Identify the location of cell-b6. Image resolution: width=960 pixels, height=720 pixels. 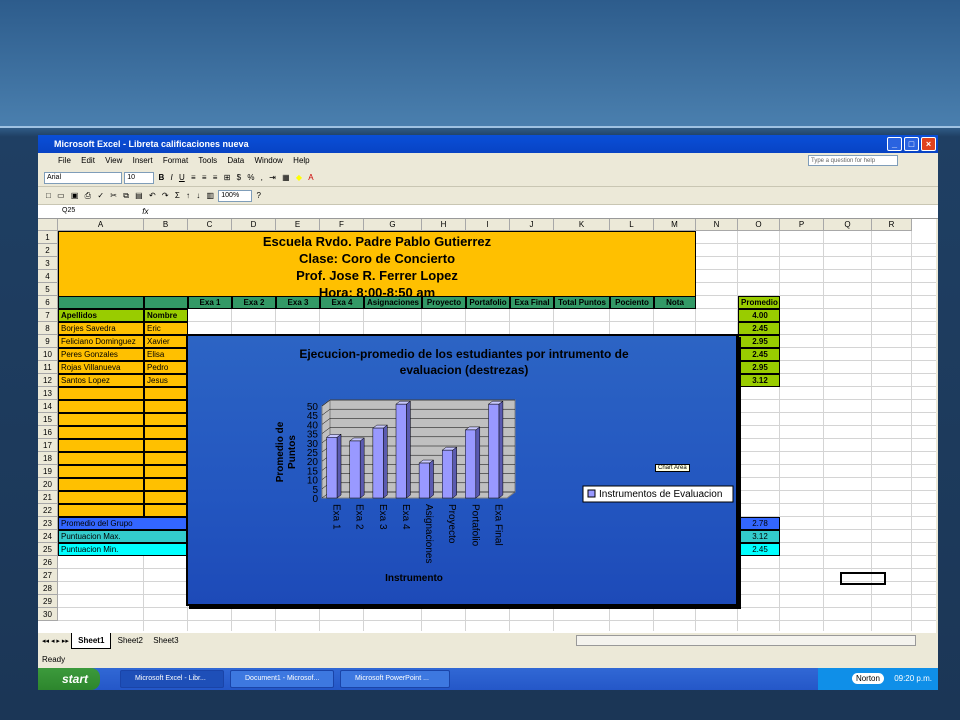
(166, 302).